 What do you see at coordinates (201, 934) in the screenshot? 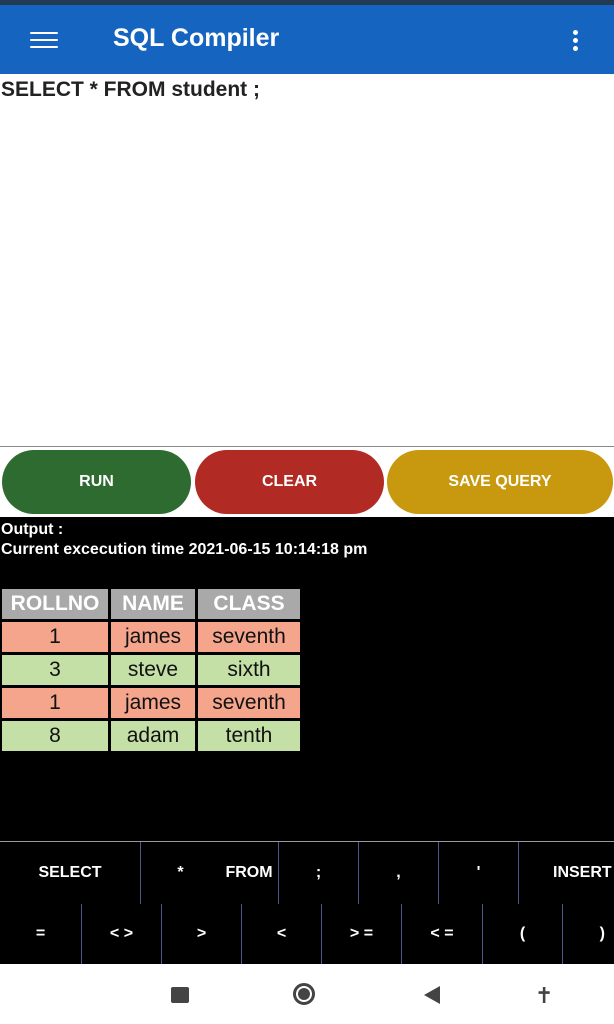
I see `key-greater: >` at bounding box center [201, 934].